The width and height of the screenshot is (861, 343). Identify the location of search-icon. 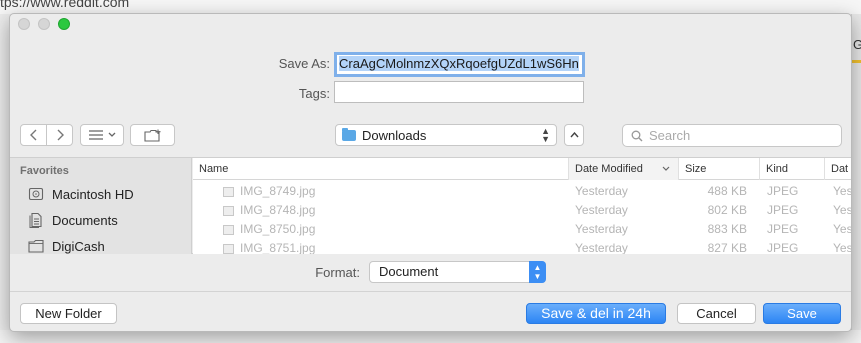
(637, 135).